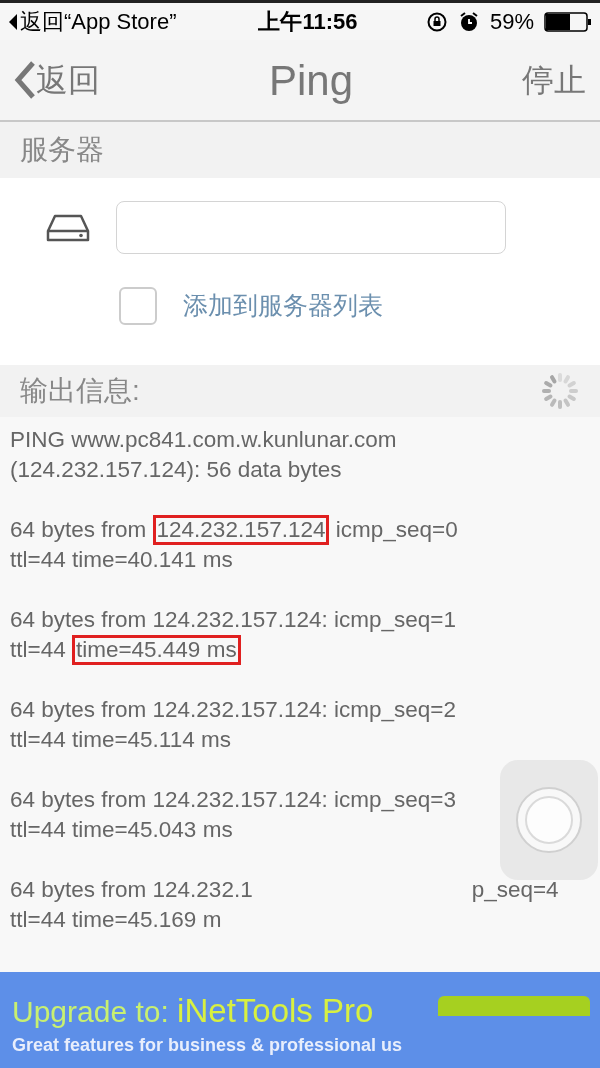 The image size is (600, 1068). I want to click on output-text: icmp_seq=0, so click(396, 530).